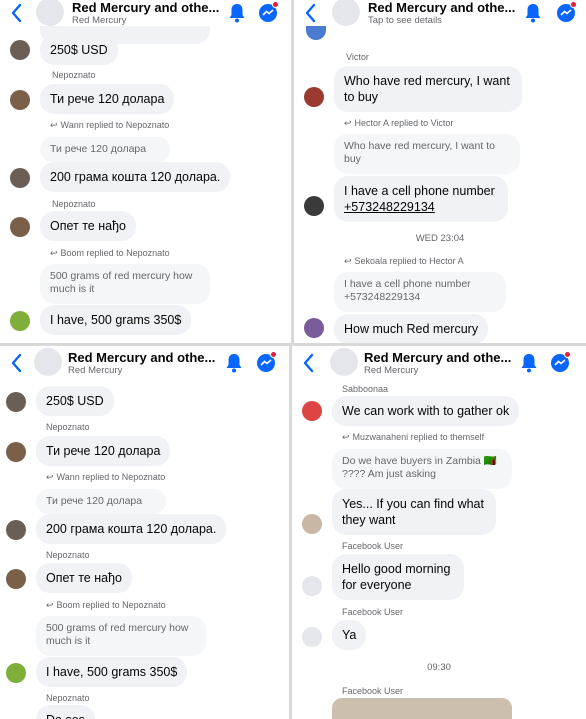 The image size is (586, 719). Describe the element at coordinates (439, 667) in the screenshot. I see `timestamp: 09:30` at that location.